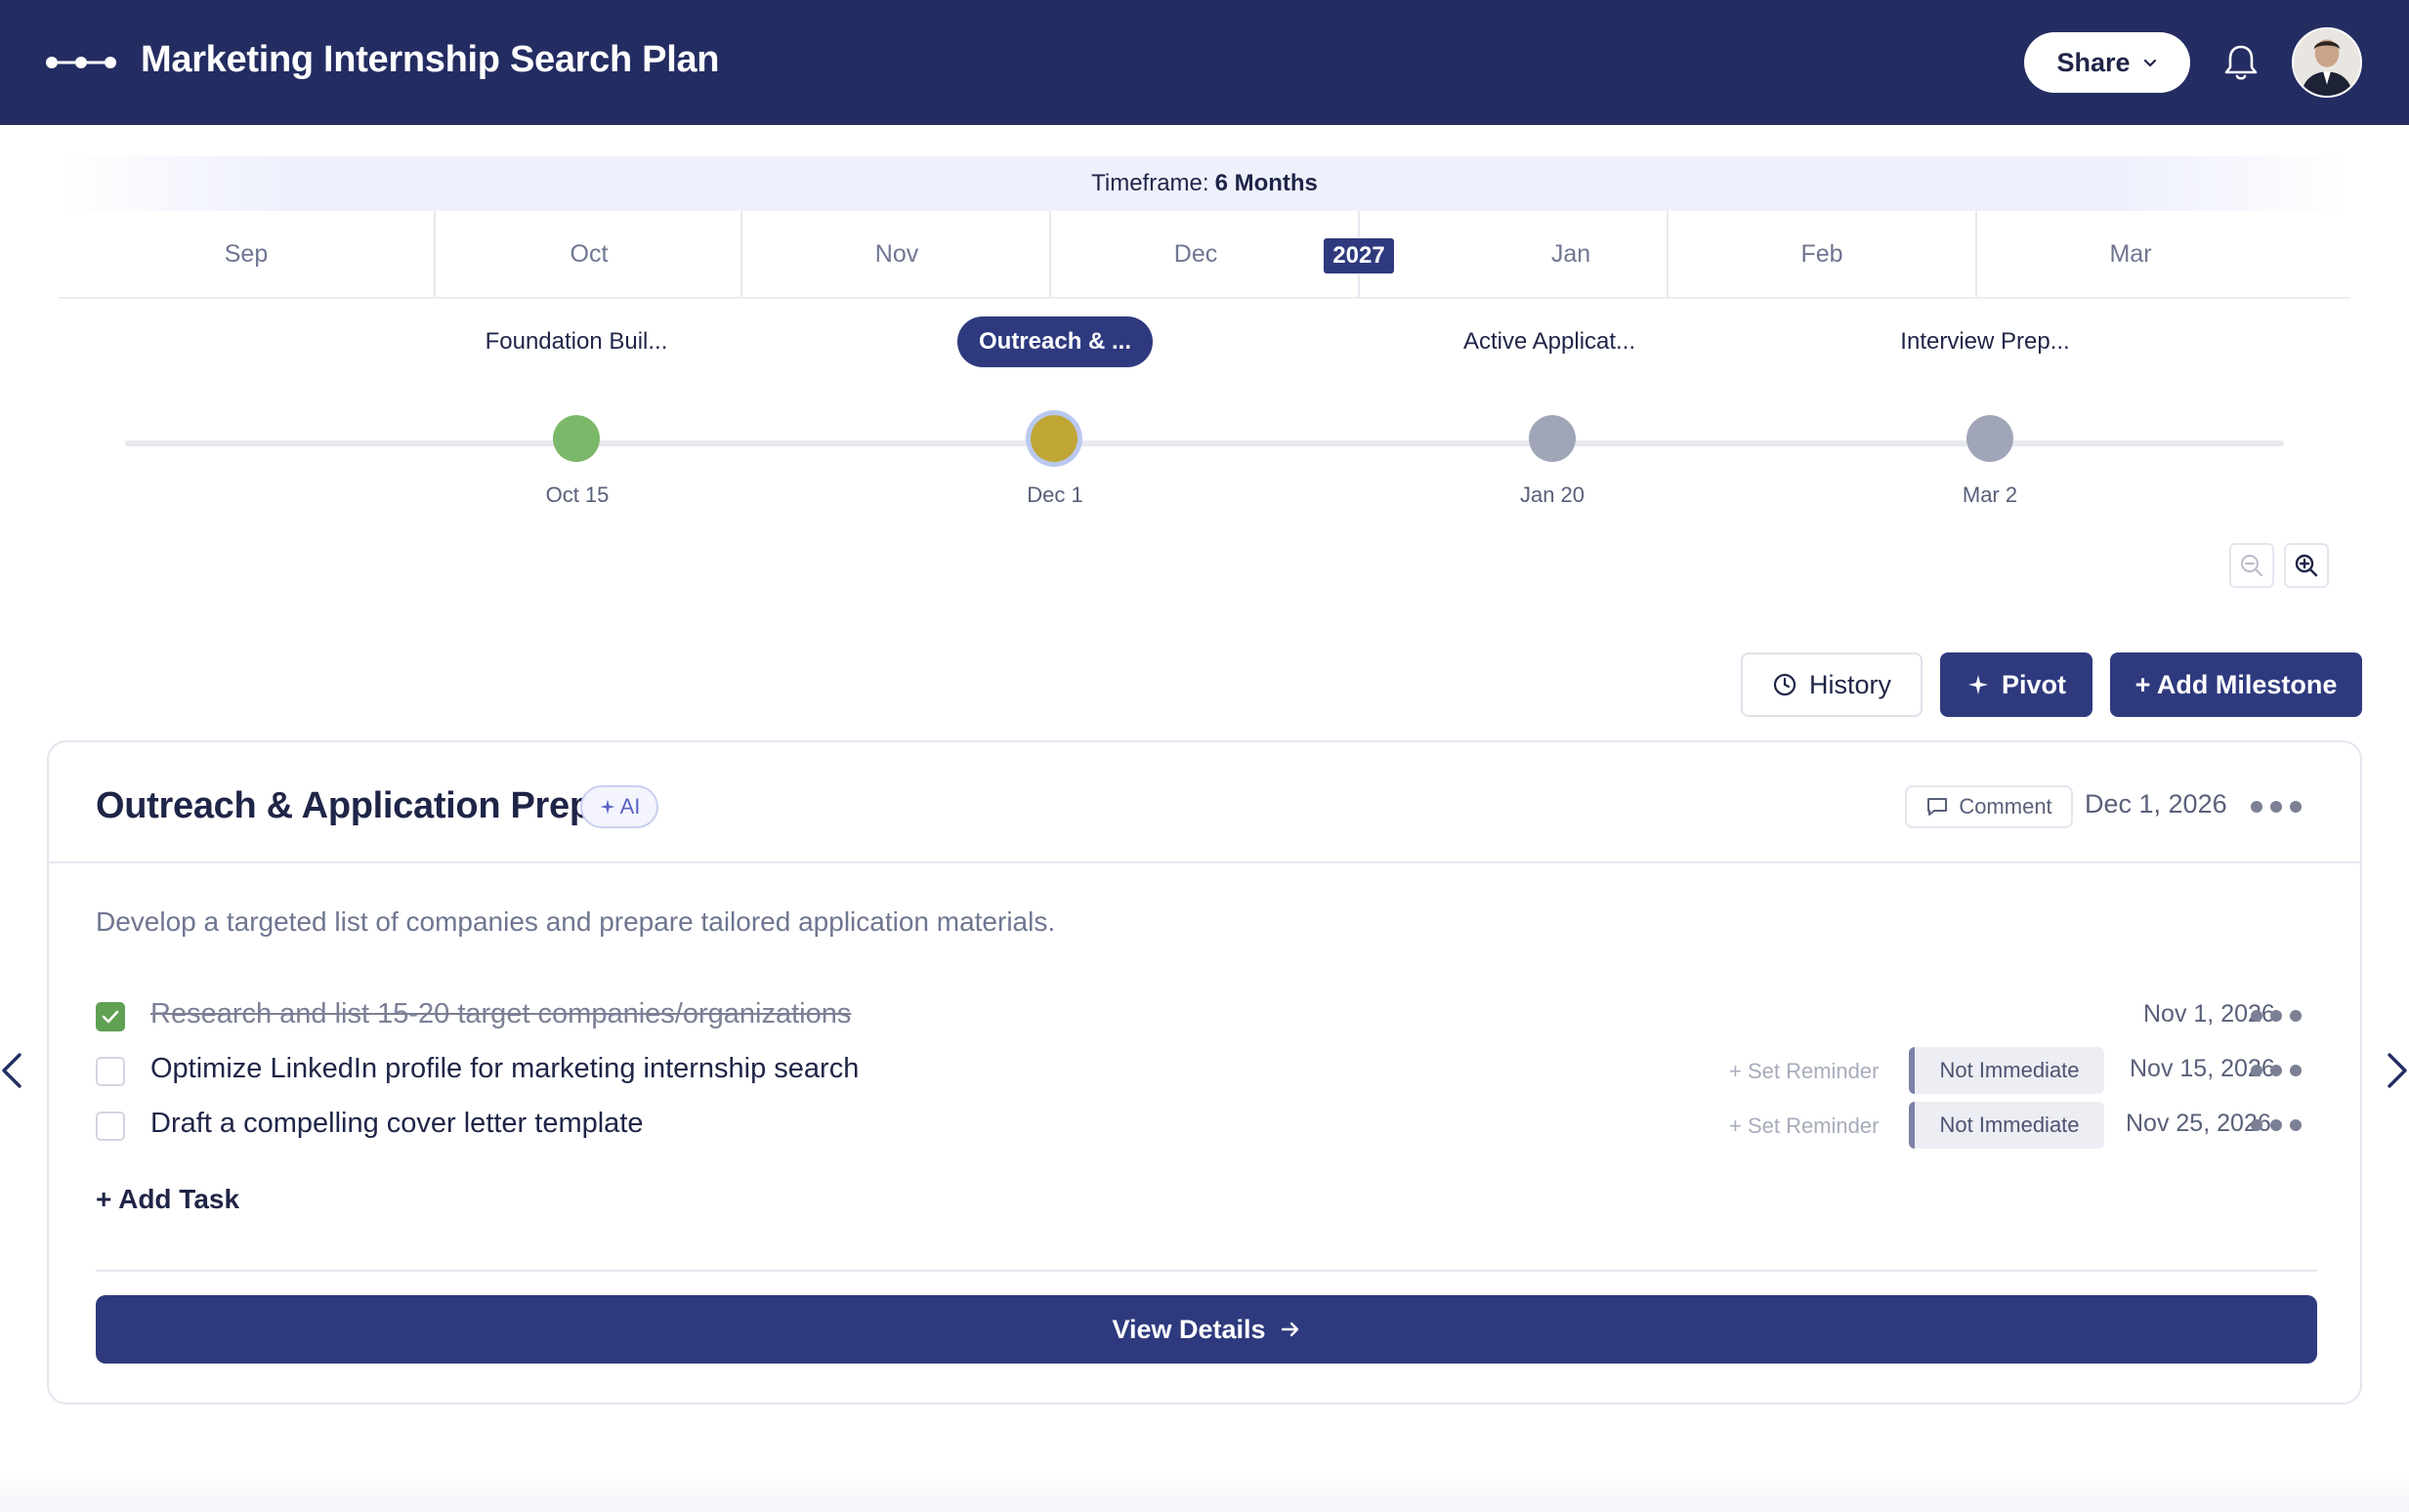  Describe the element at coordinates (1290, 1329) in the screenshot. I see `arrow-right-icon` at that location.